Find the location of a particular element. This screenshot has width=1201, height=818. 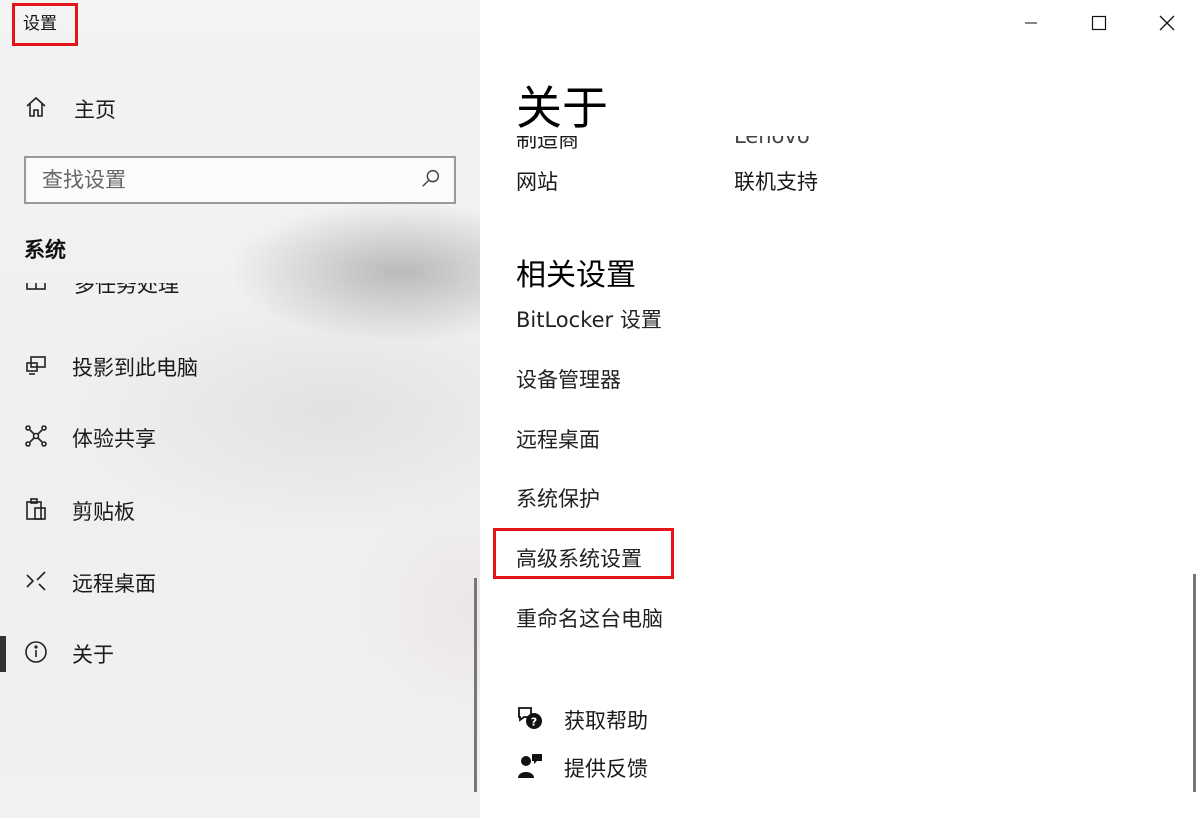

sidebar-item-home: 主页 is located at coordinates (70, 109).